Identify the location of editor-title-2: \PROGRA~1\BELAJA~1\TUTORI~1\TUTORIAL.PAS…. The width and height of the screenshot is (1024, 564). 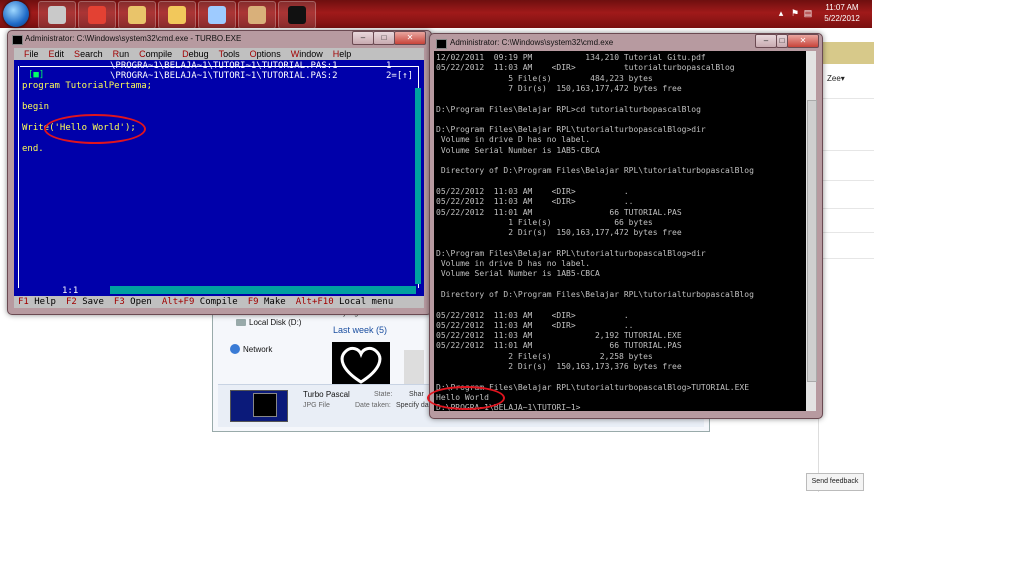
(224, 76).